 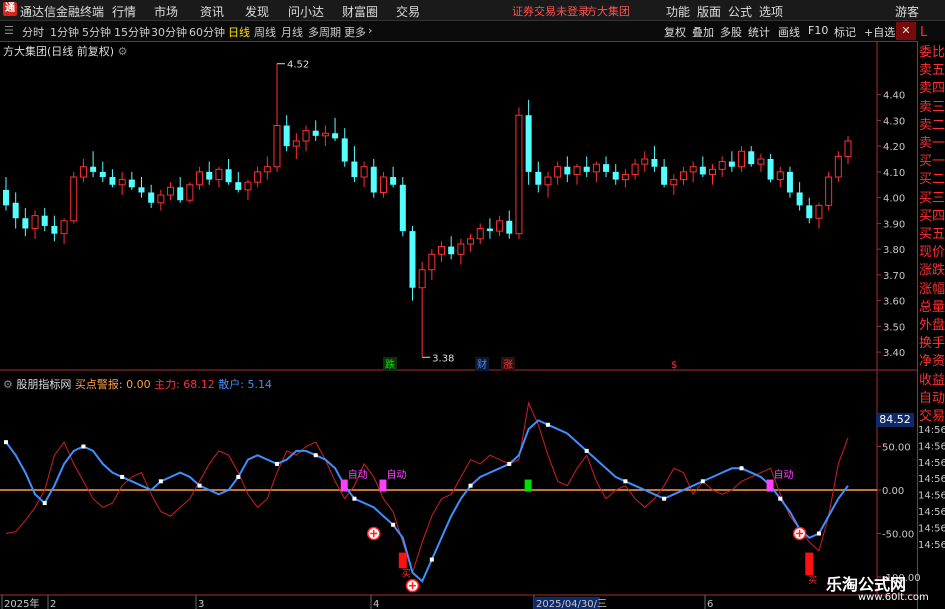 I want to click on y-tick-label: 4.20, so click(x=894, y=147).